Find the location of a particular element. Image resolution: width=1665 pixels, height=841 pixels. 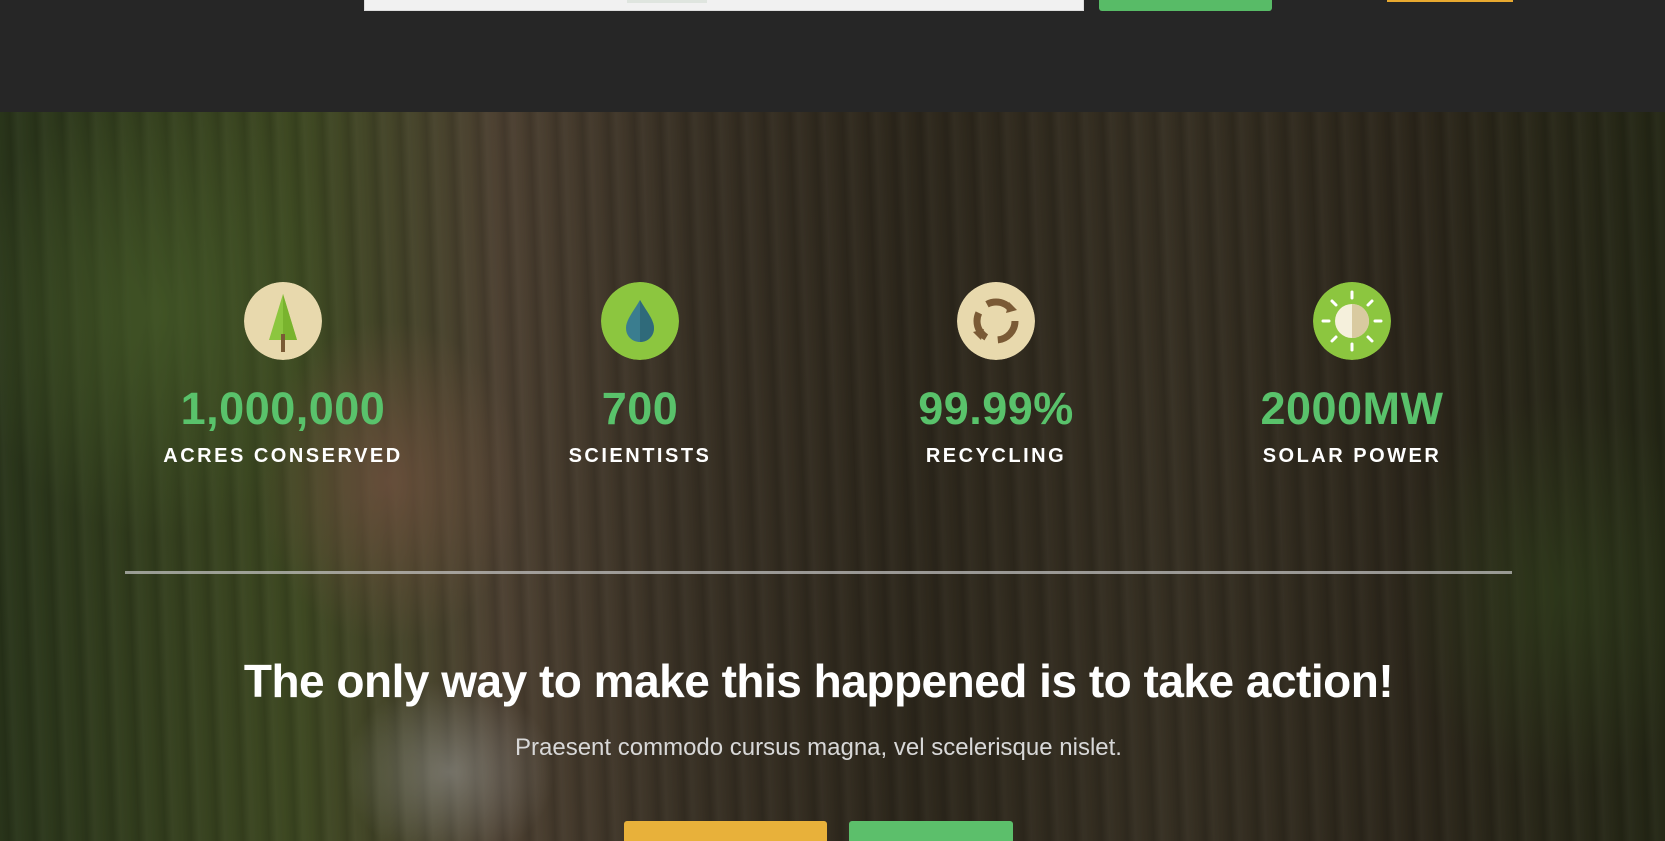

stat-scientists: 700 SCIENTISTS is located at coordinates (640, 375).